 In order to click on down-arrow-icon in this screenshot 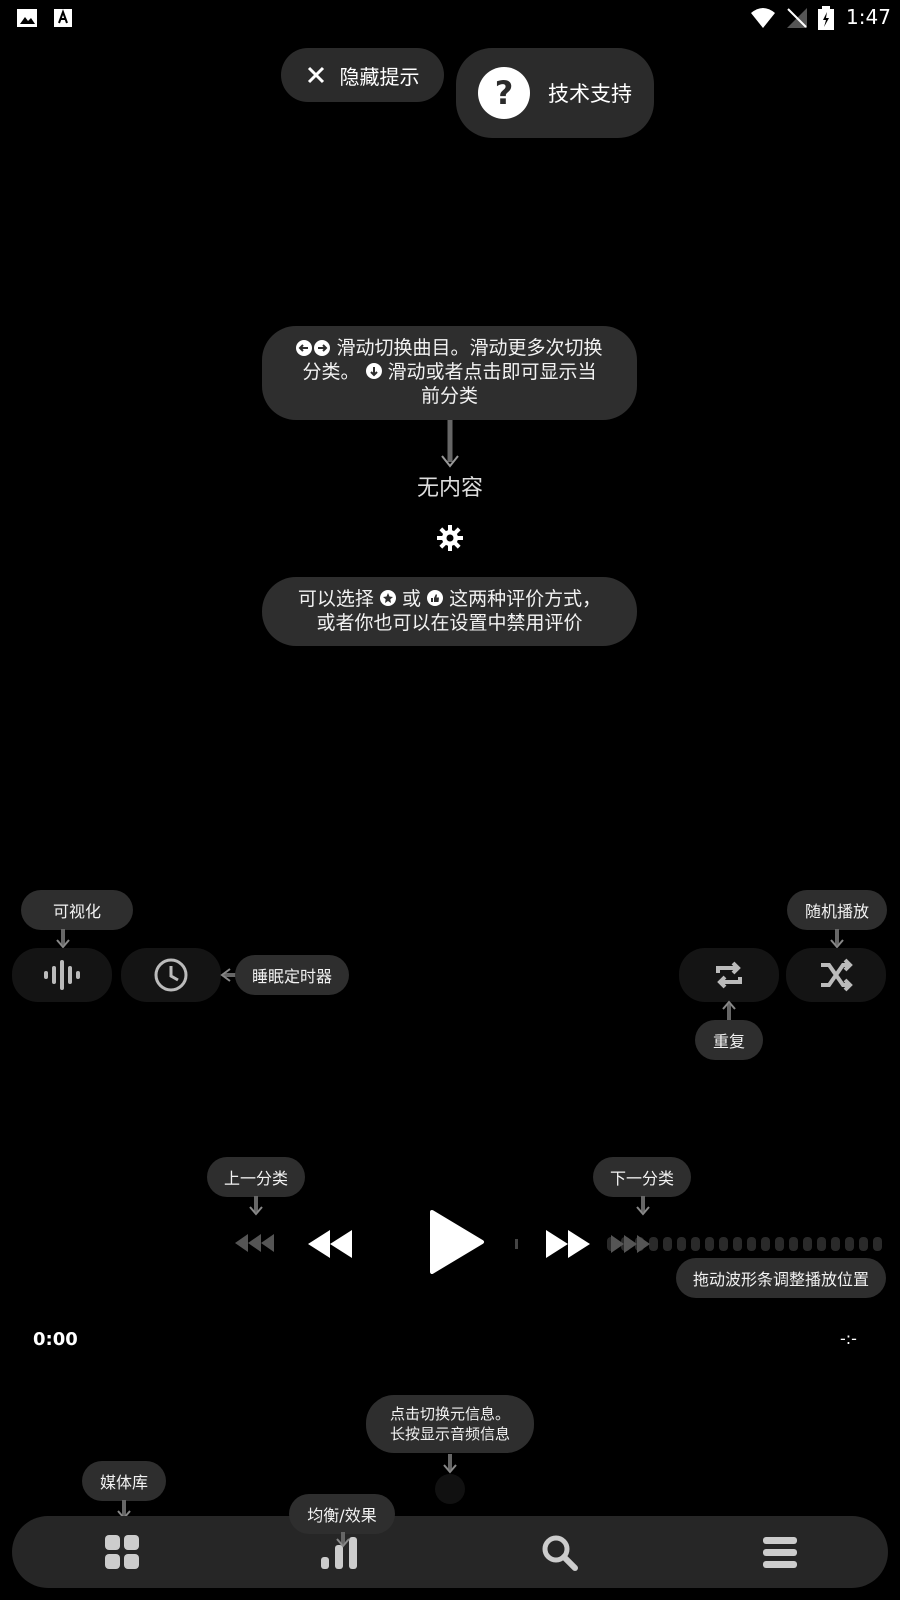, I will do `click(373, 371)`.